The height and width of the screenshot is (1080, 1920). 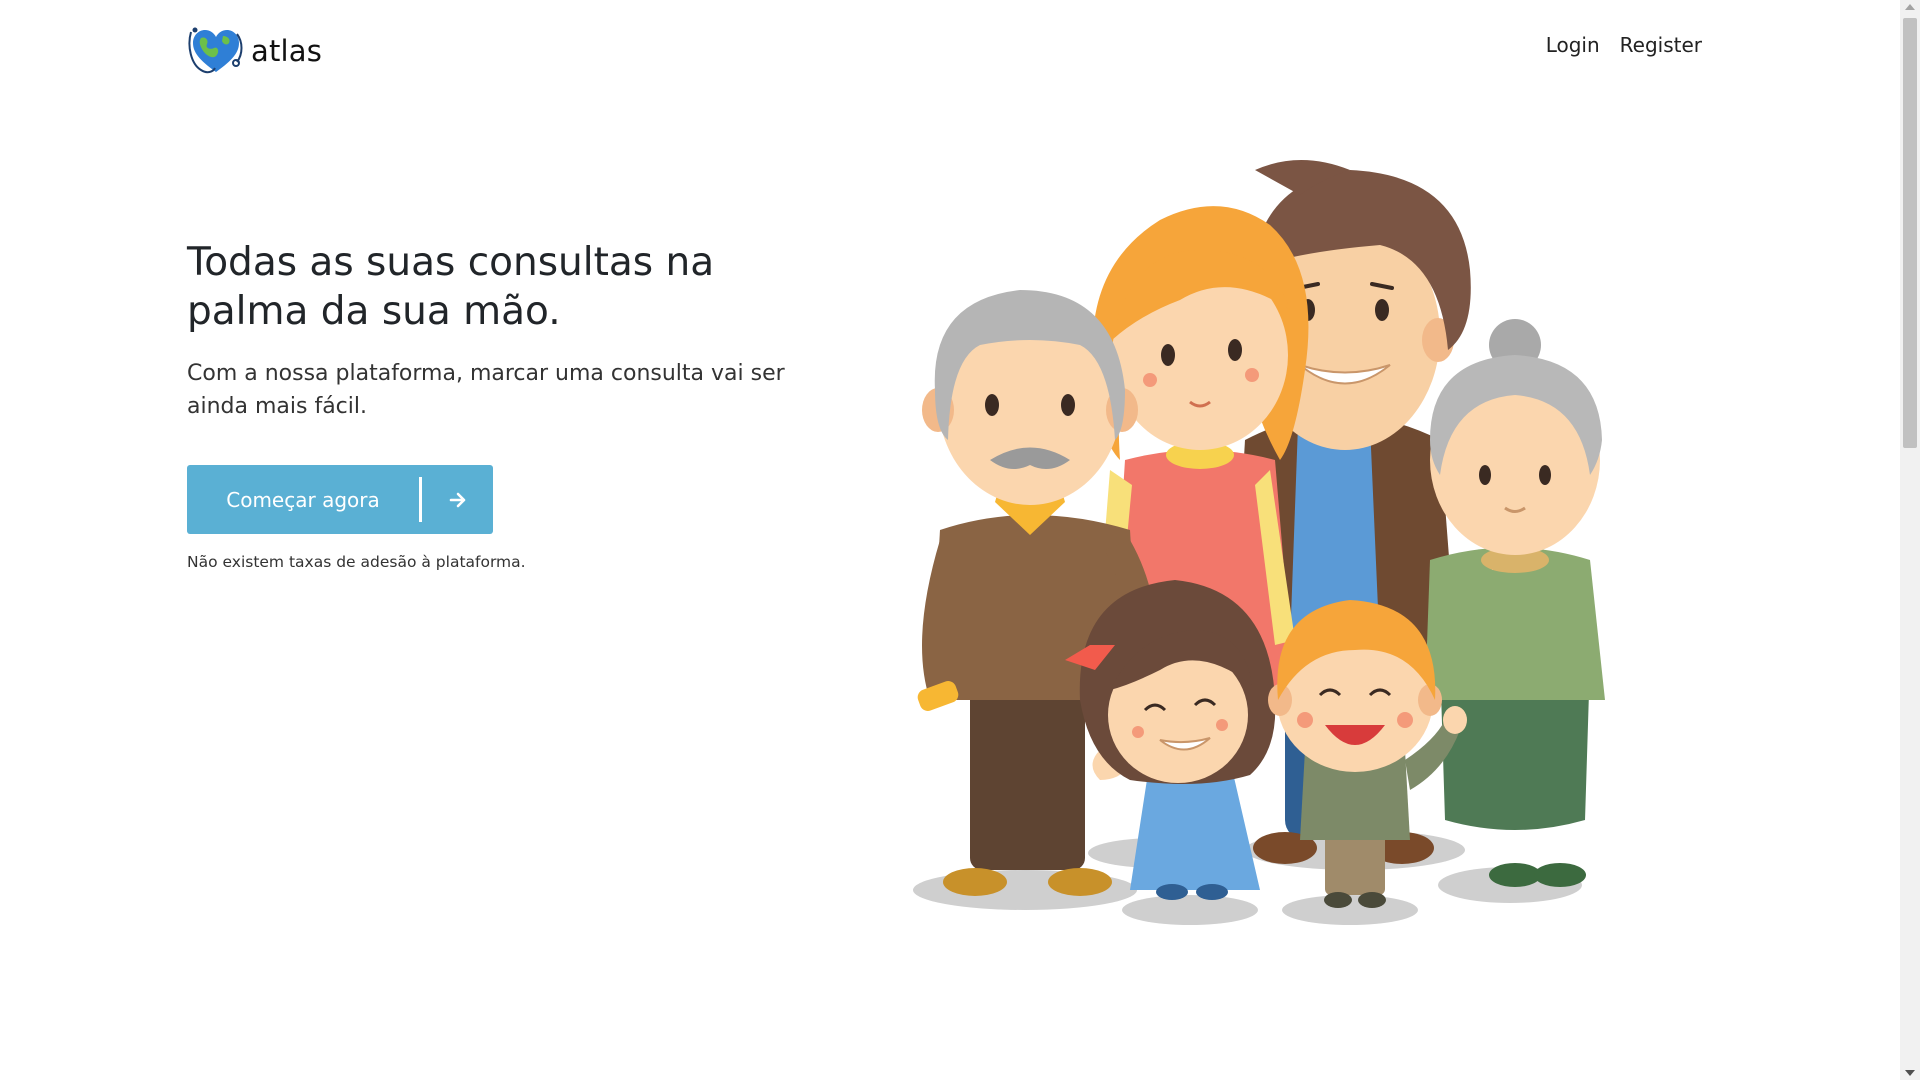 I want to click on start-now-button: Começar agora, so click(x=340, y=499).